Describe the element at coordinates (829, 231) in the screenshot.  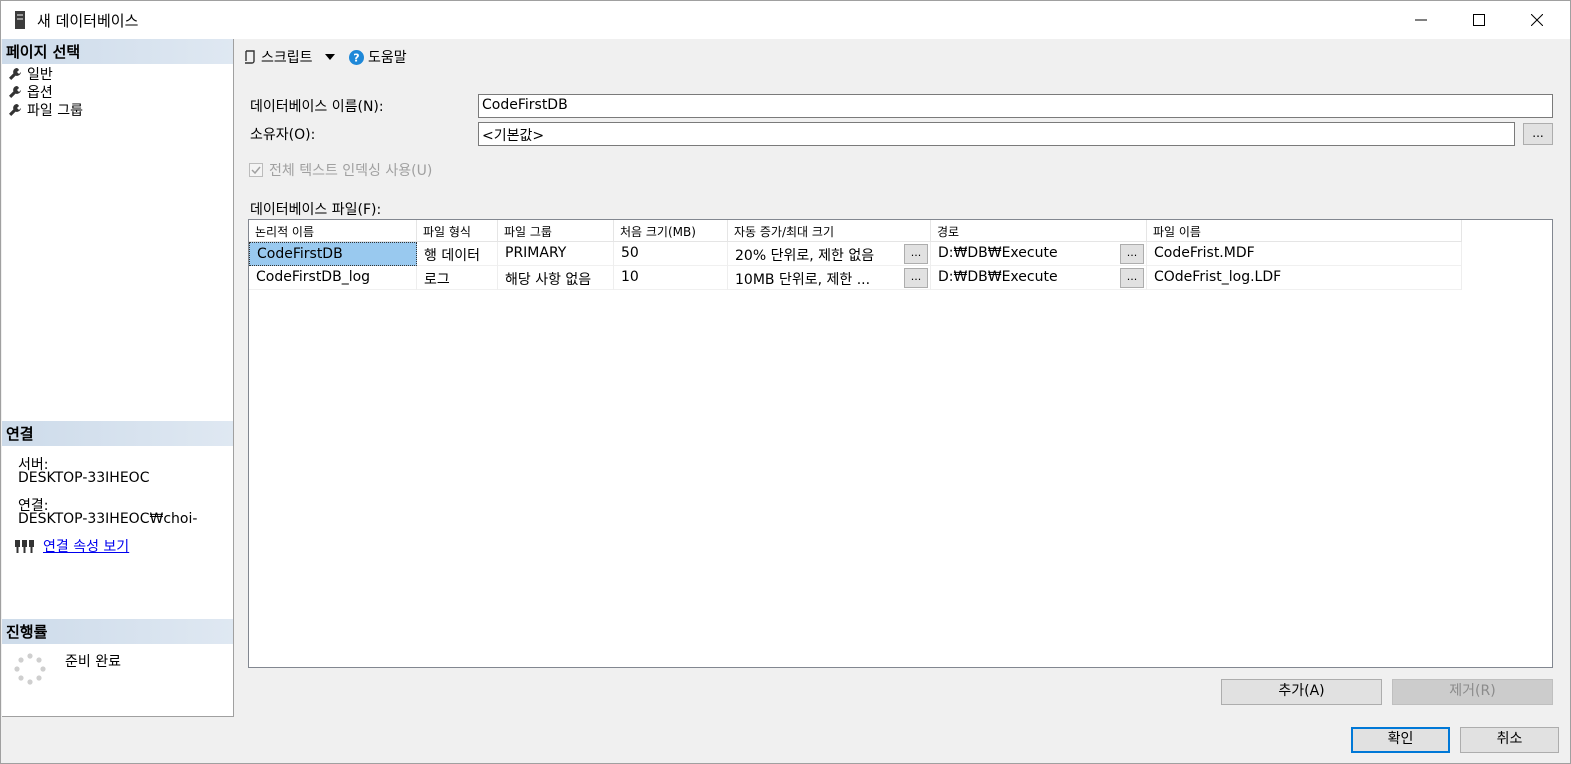
I see `column-header: 자동 증가/최대 크기` at that location.